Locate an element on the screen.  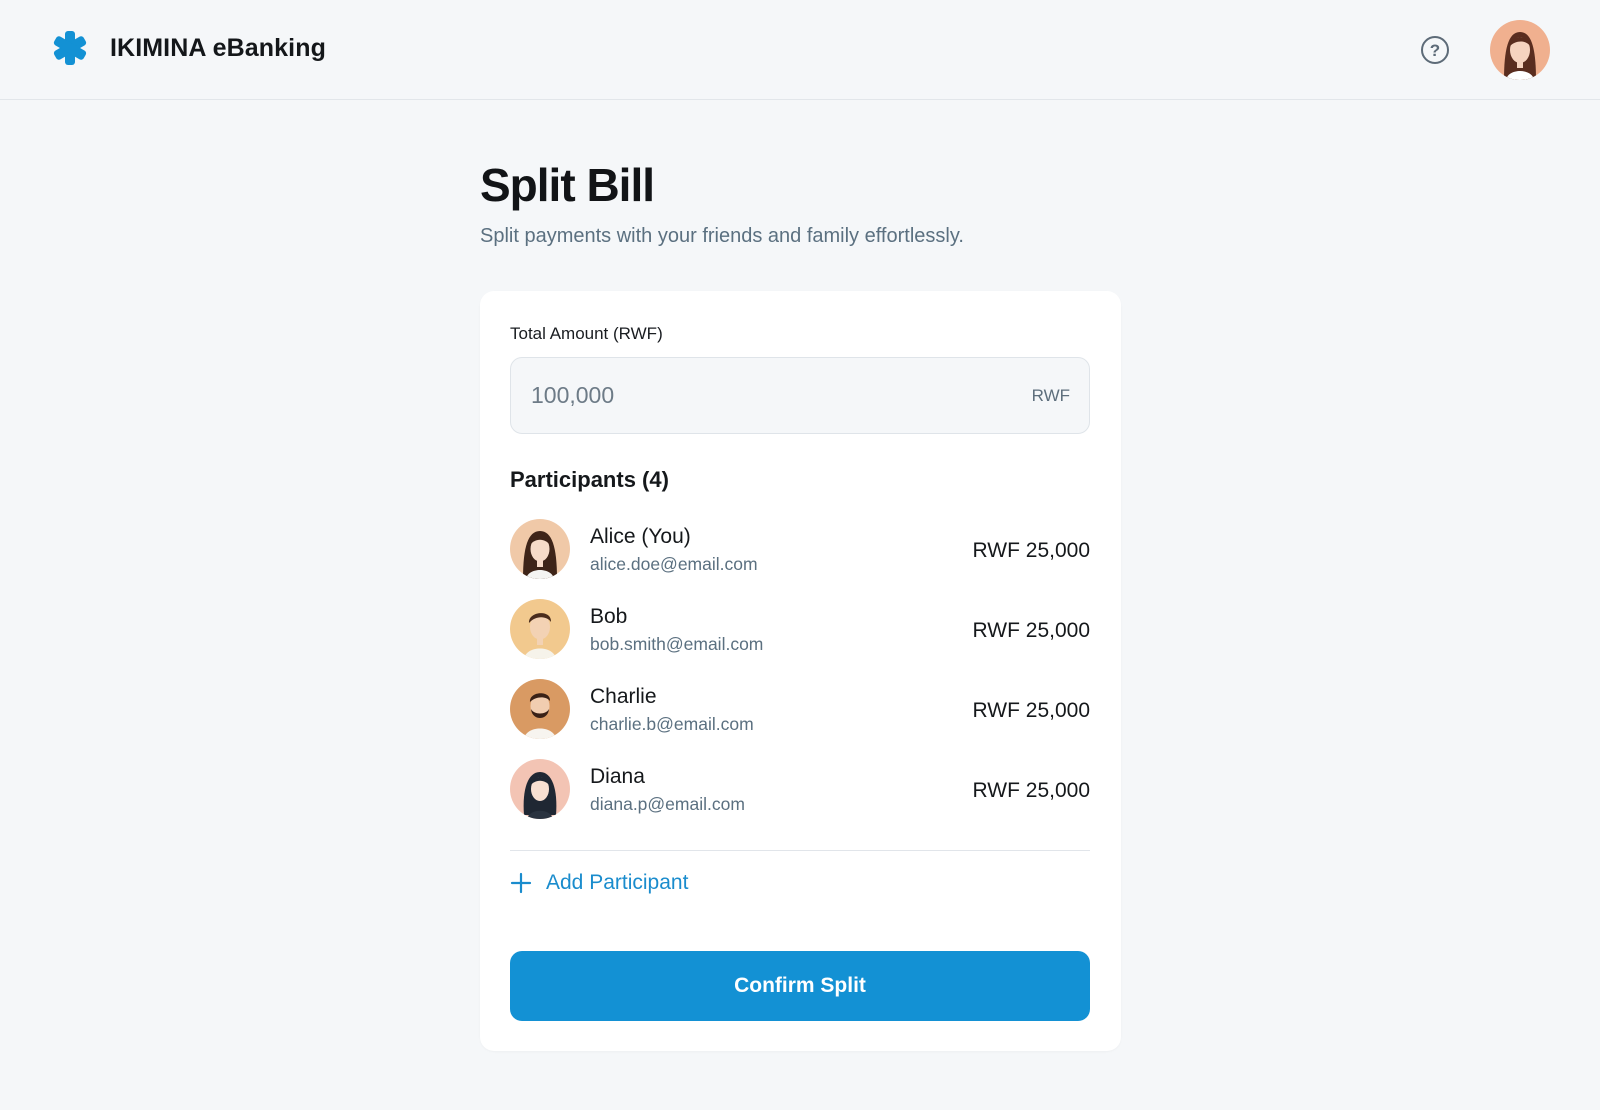
total-amount-input is located at coordinates (800, 395).